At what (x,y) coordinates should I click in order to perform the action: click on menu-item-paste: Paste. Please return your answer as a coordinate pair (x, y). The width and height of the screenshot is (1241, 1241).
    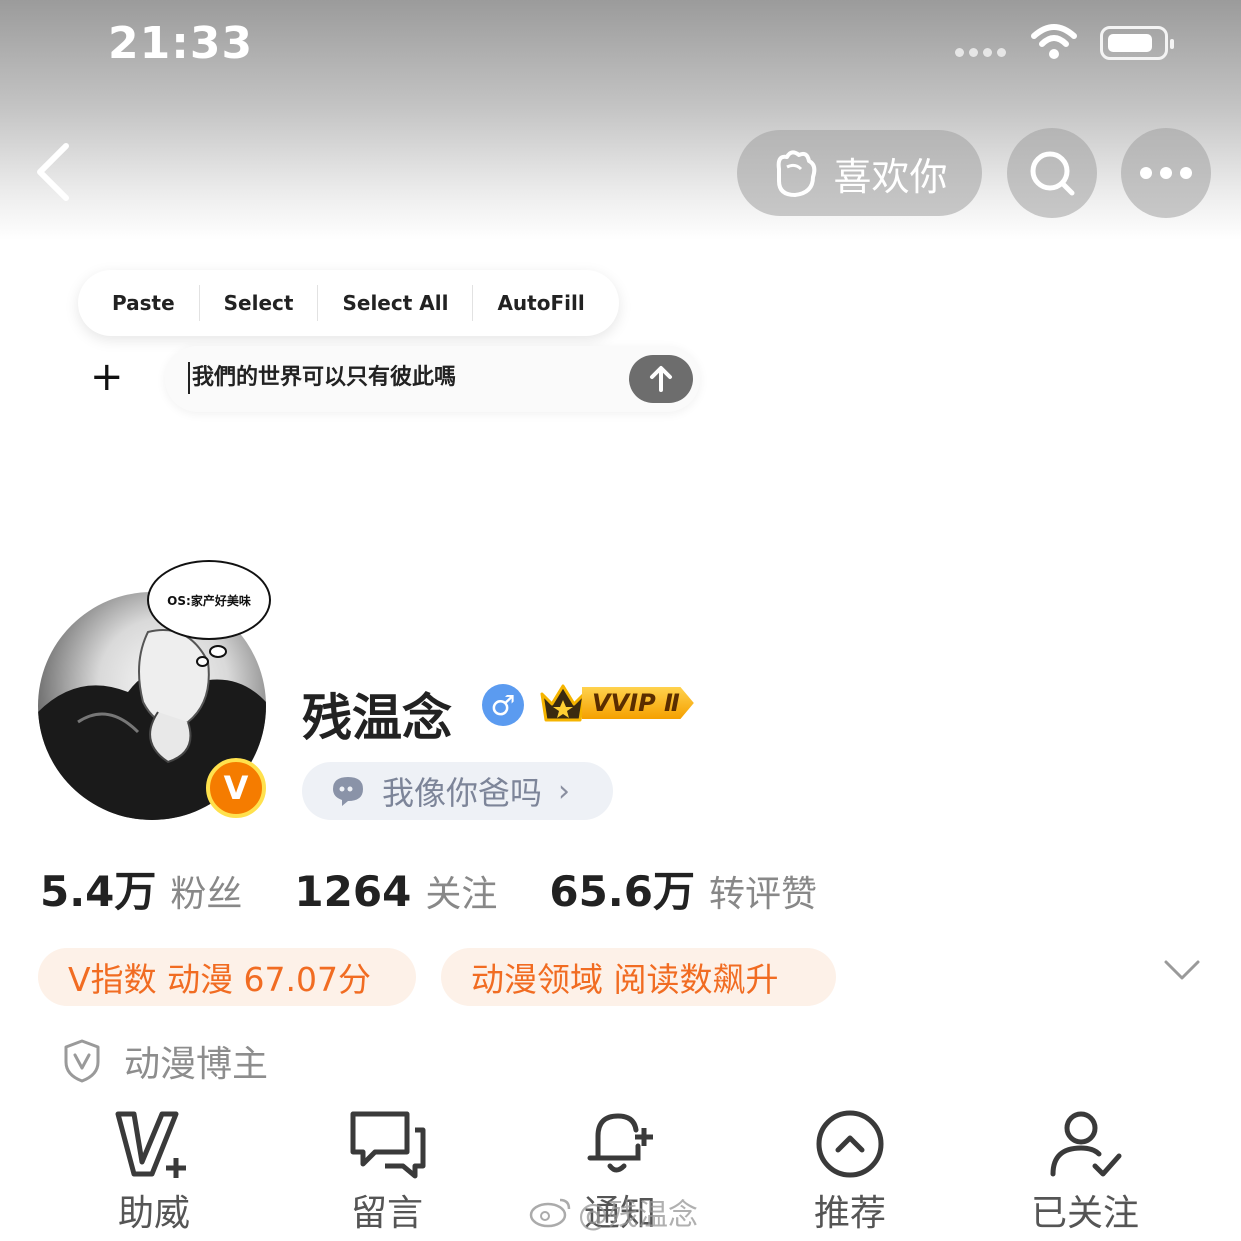
    Looking at the image, I should click on (143, 303).